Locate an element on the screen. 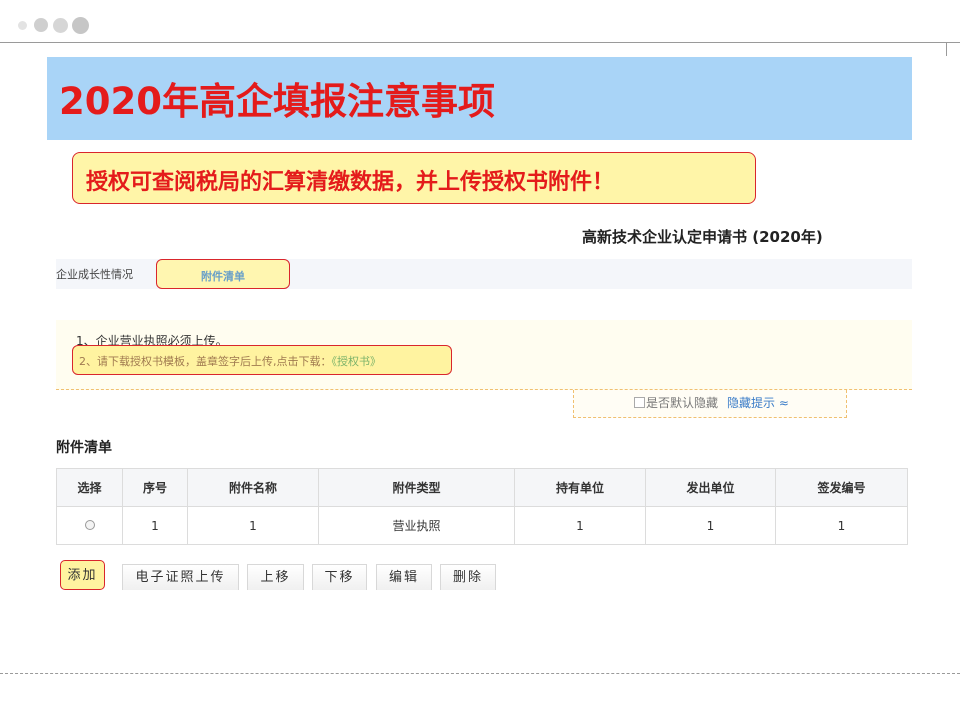 Image resolution: width=960 pixels, height=720 pixels. cell-number: 1 is located at coordinates (841, 525).